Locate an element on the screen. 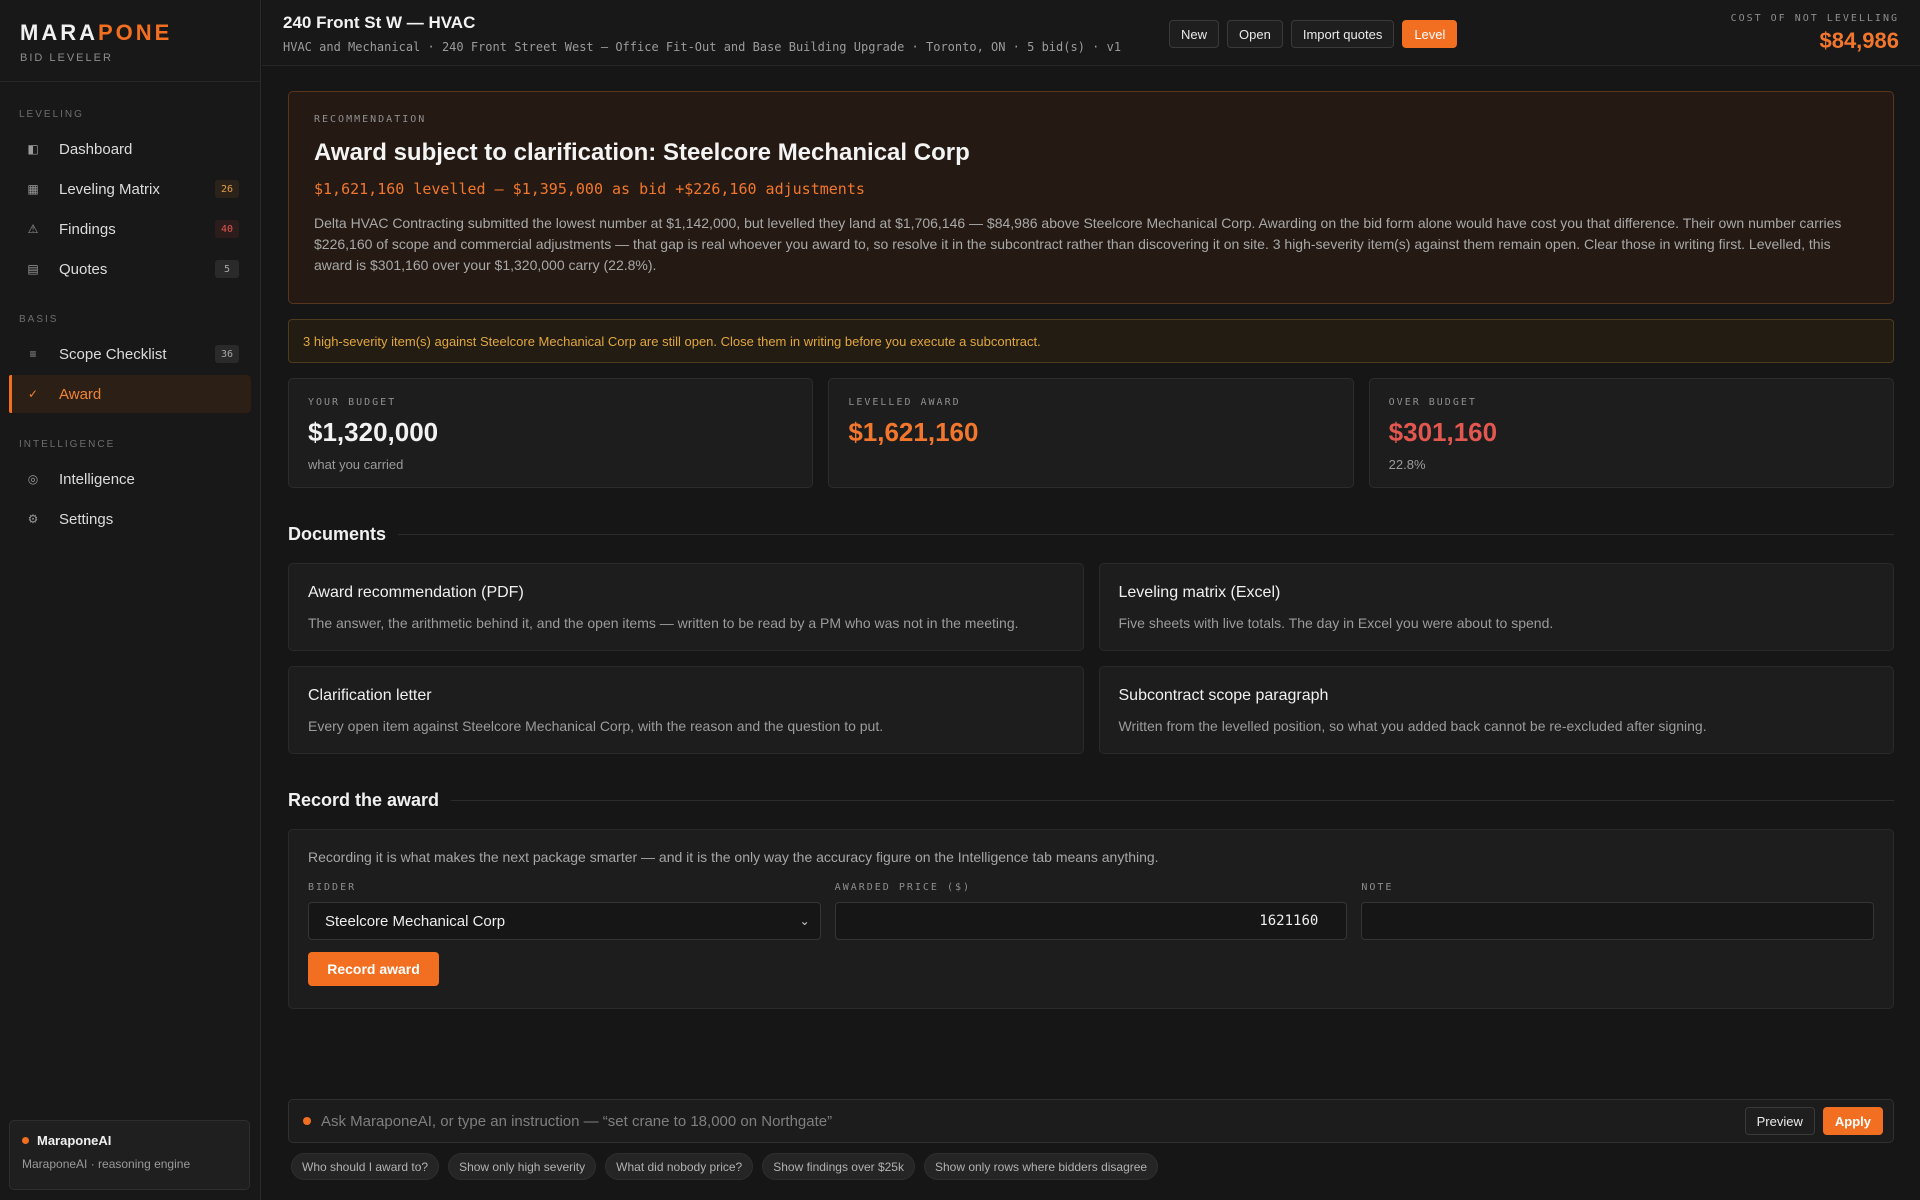  sidebar-item-leveling-matrix: ▦ Leveling Matrix 26 is located at coordinates (130, 189).